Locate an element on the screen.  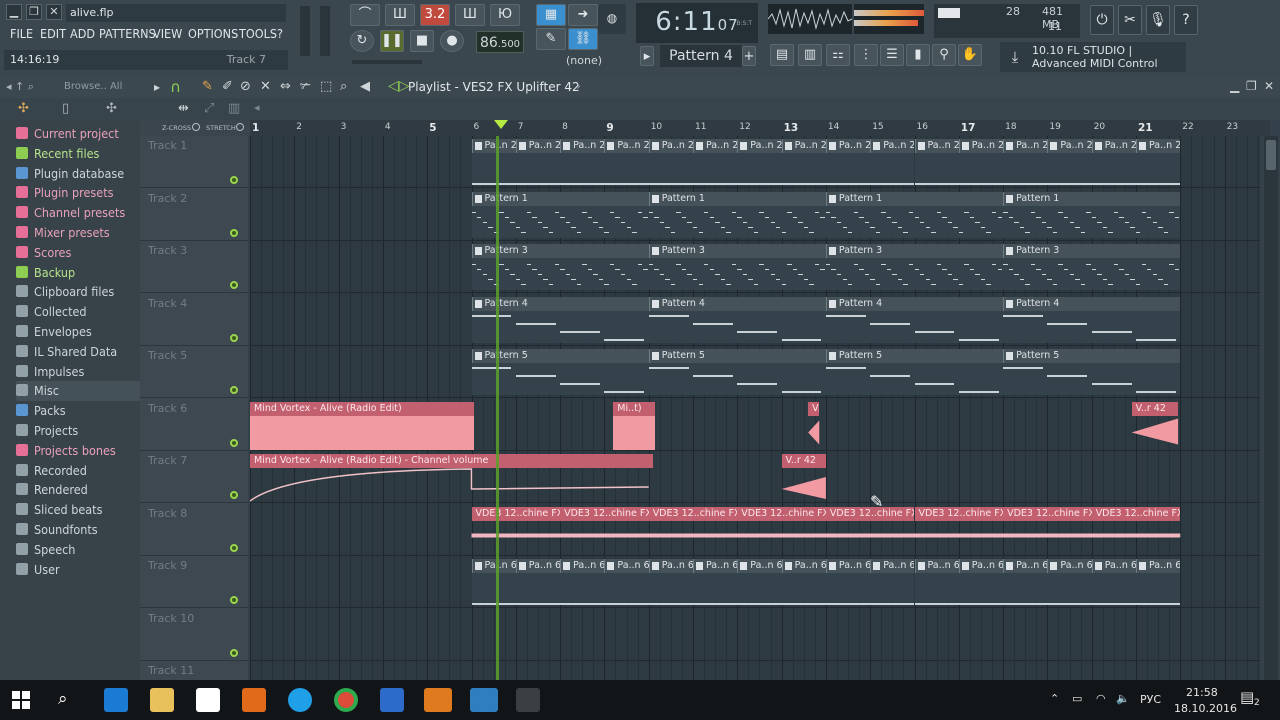
minimize-button: ▁ is located at coordinates (14, 12).